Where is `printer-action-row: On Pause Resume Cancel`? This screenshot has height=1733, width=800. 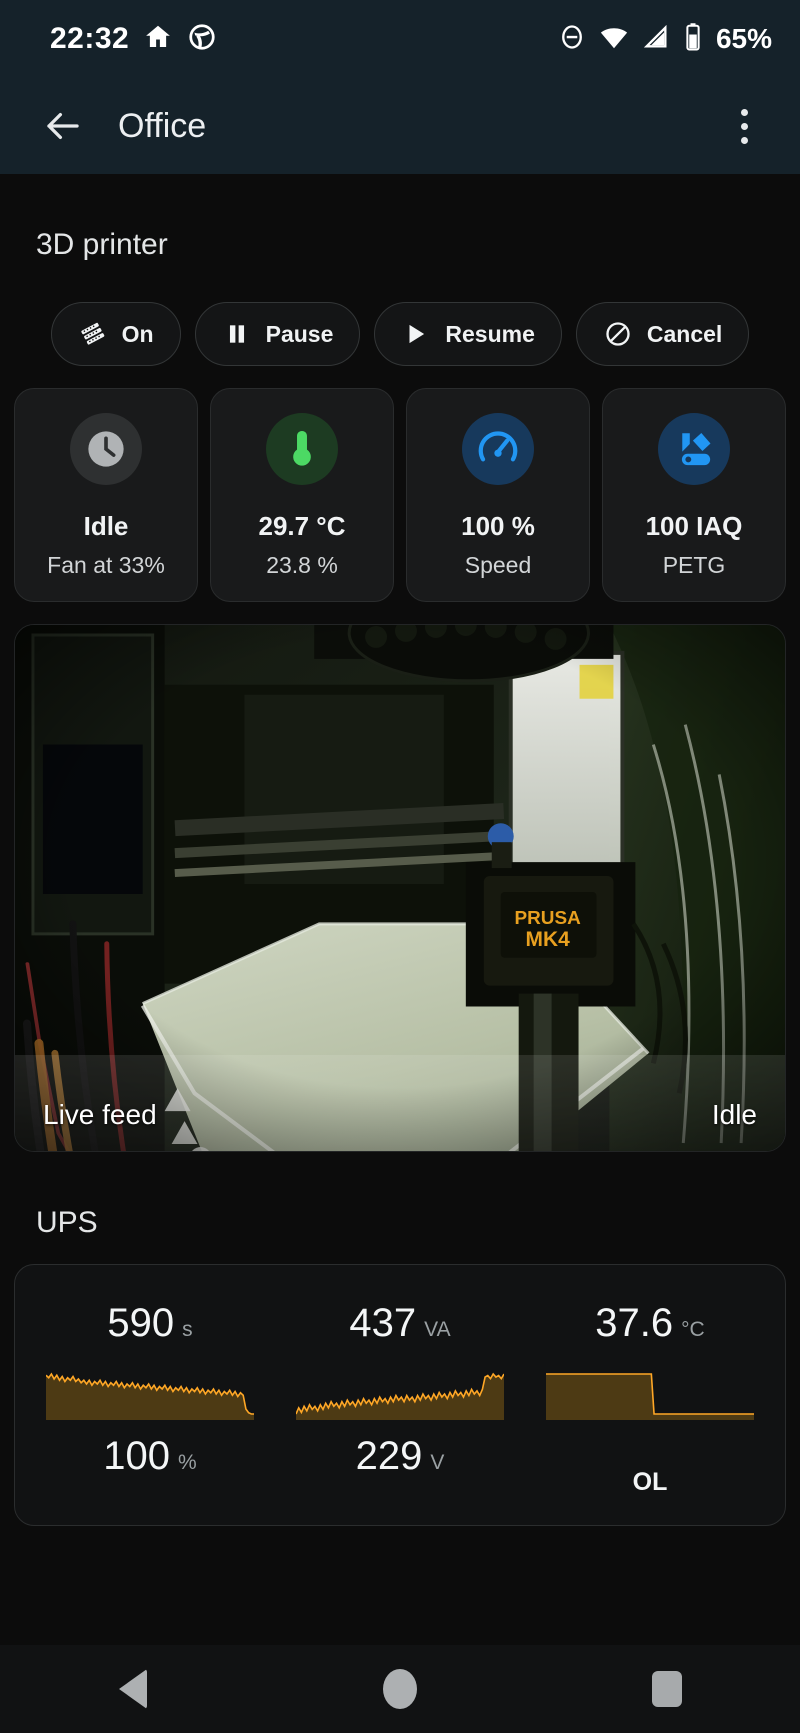 printer-action-row: On Pause Resume Cancel is located at coordinates (400, 334).